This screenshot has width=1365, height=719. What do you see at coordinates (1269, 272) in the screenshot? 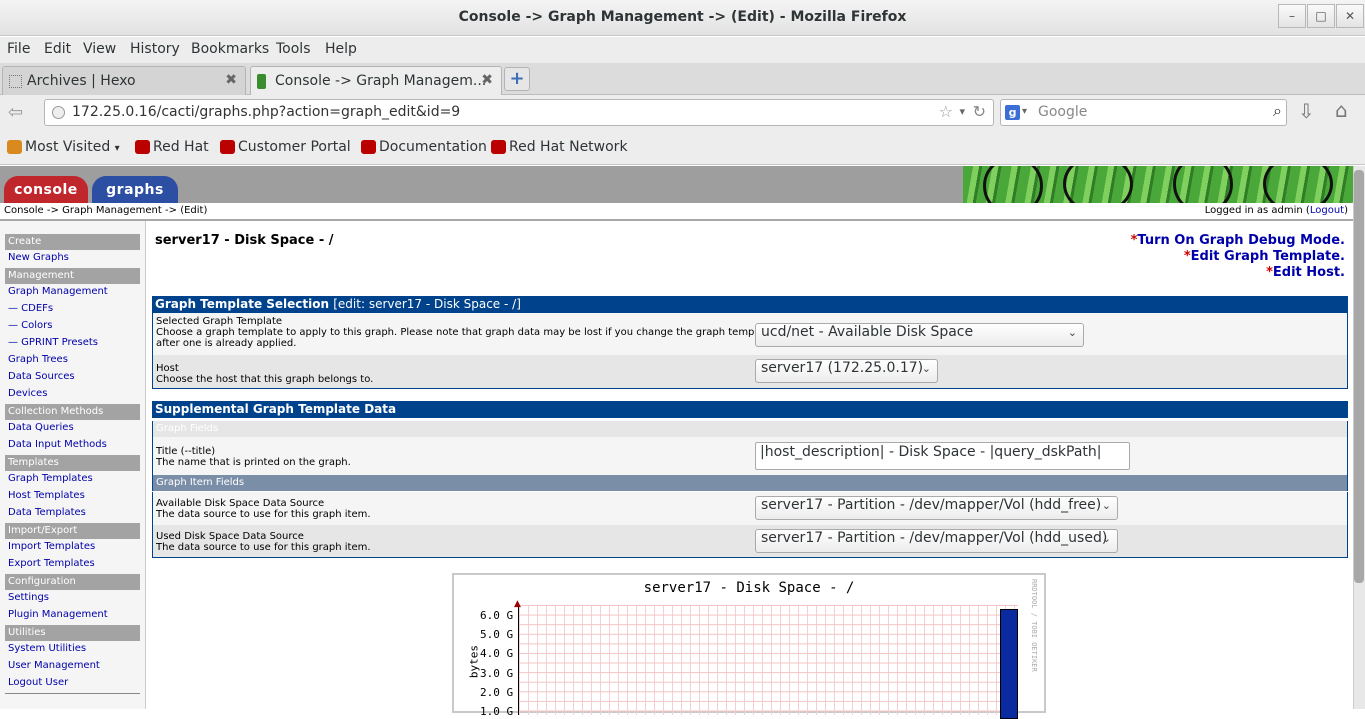
I see `required-star: *` at bounding box center [1269, 272].